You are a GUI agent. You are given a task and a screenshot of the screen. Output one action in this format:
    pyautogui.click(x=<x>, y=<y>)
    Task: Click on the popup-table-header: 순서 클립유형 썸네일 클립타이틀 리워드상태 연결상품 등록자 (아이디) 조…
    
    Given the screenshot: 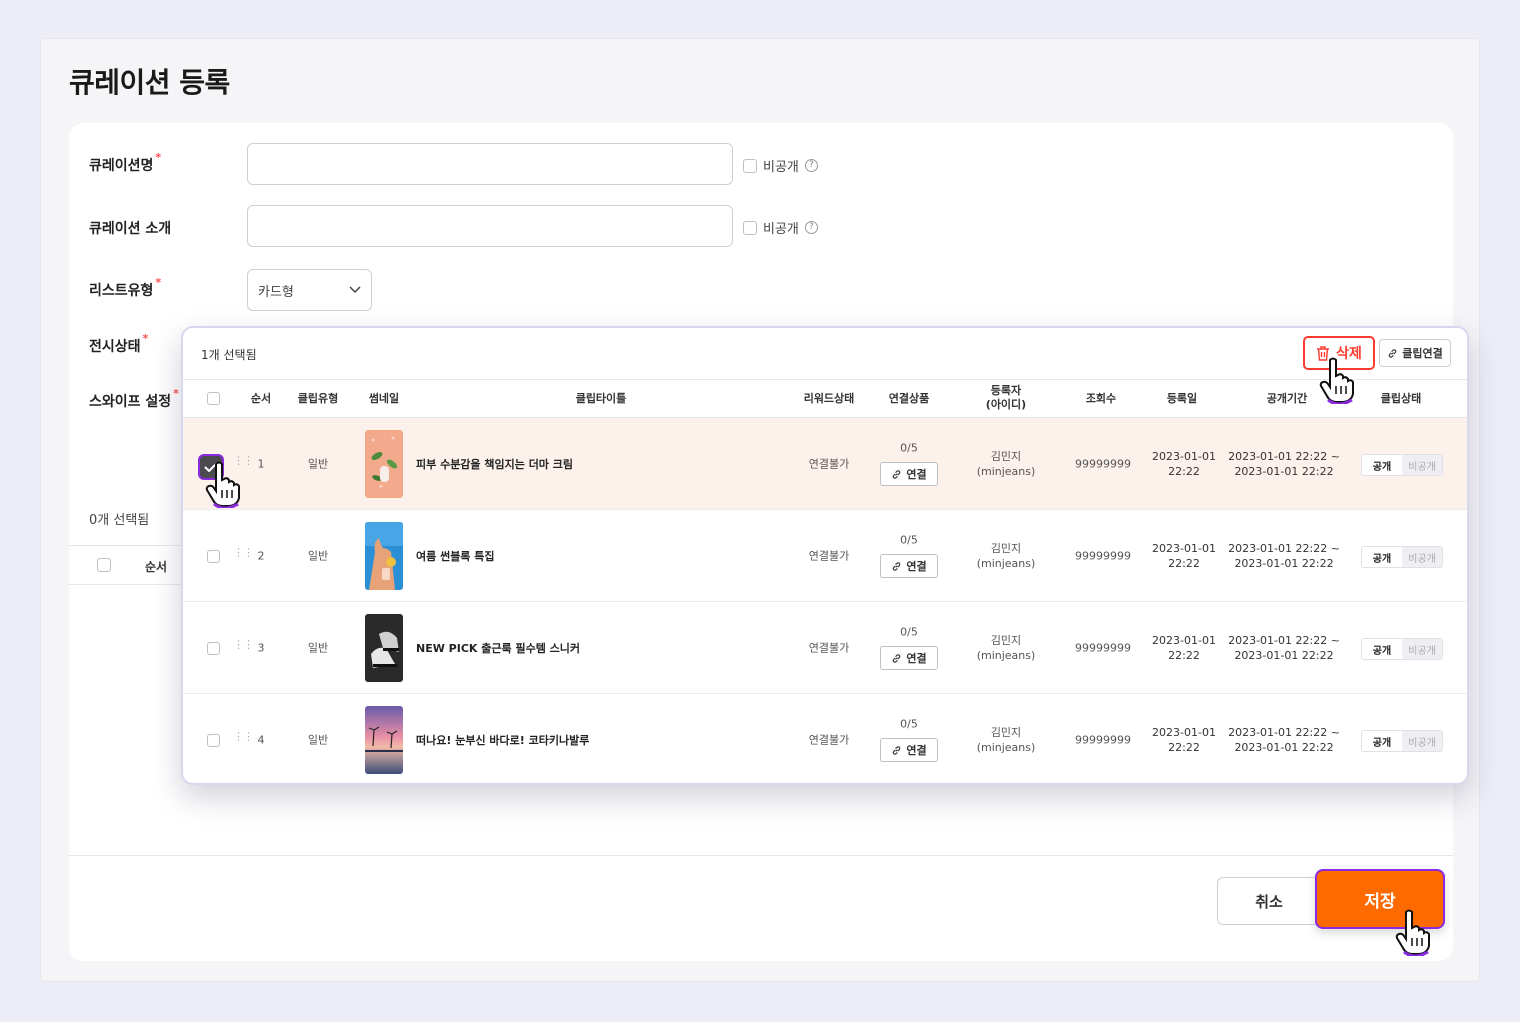 What is the action you would take?
    pyautogui.click(x=825, y=399)
    